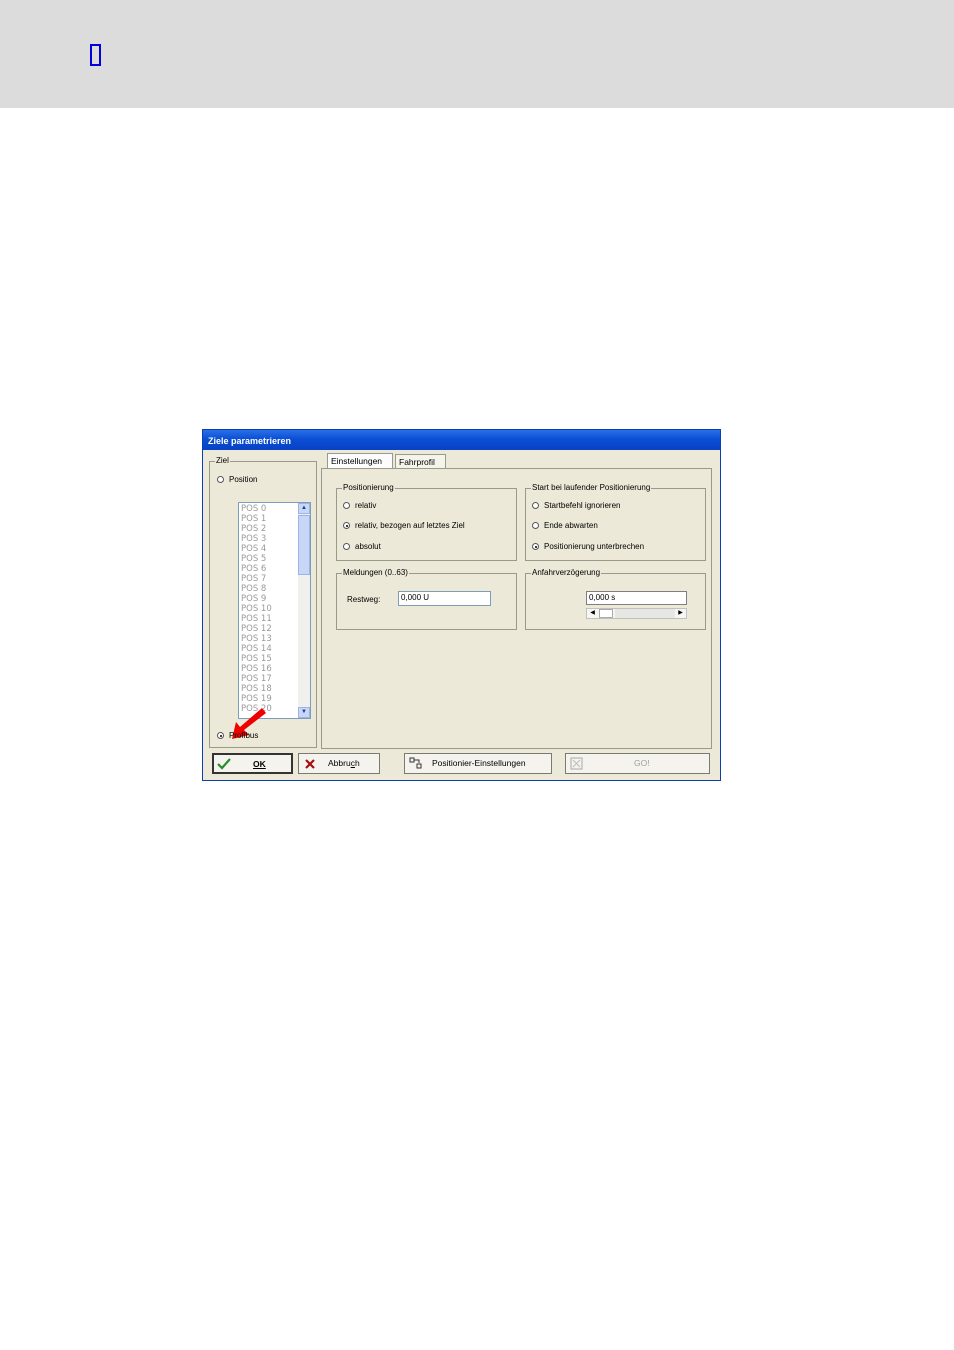 The width and height of the screenshot is (954, 1350). I want to click on radio-positionierung-unterbrechen: Positionierung unterbrechen, so click(588, 547).